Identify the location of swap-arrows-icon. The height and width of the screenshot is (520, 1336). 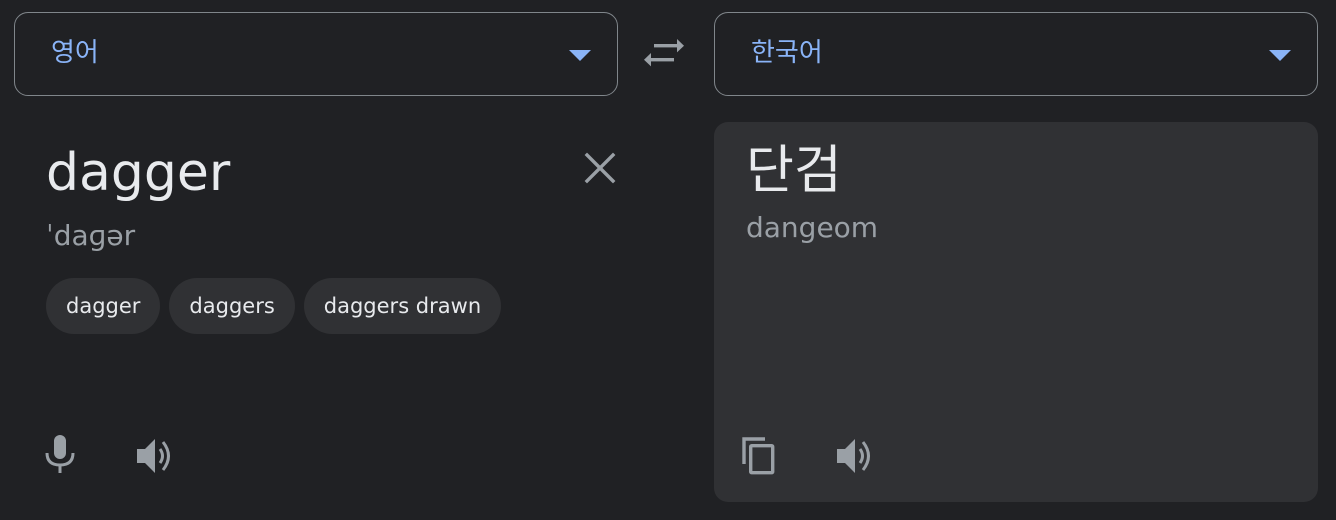
(664, 53).